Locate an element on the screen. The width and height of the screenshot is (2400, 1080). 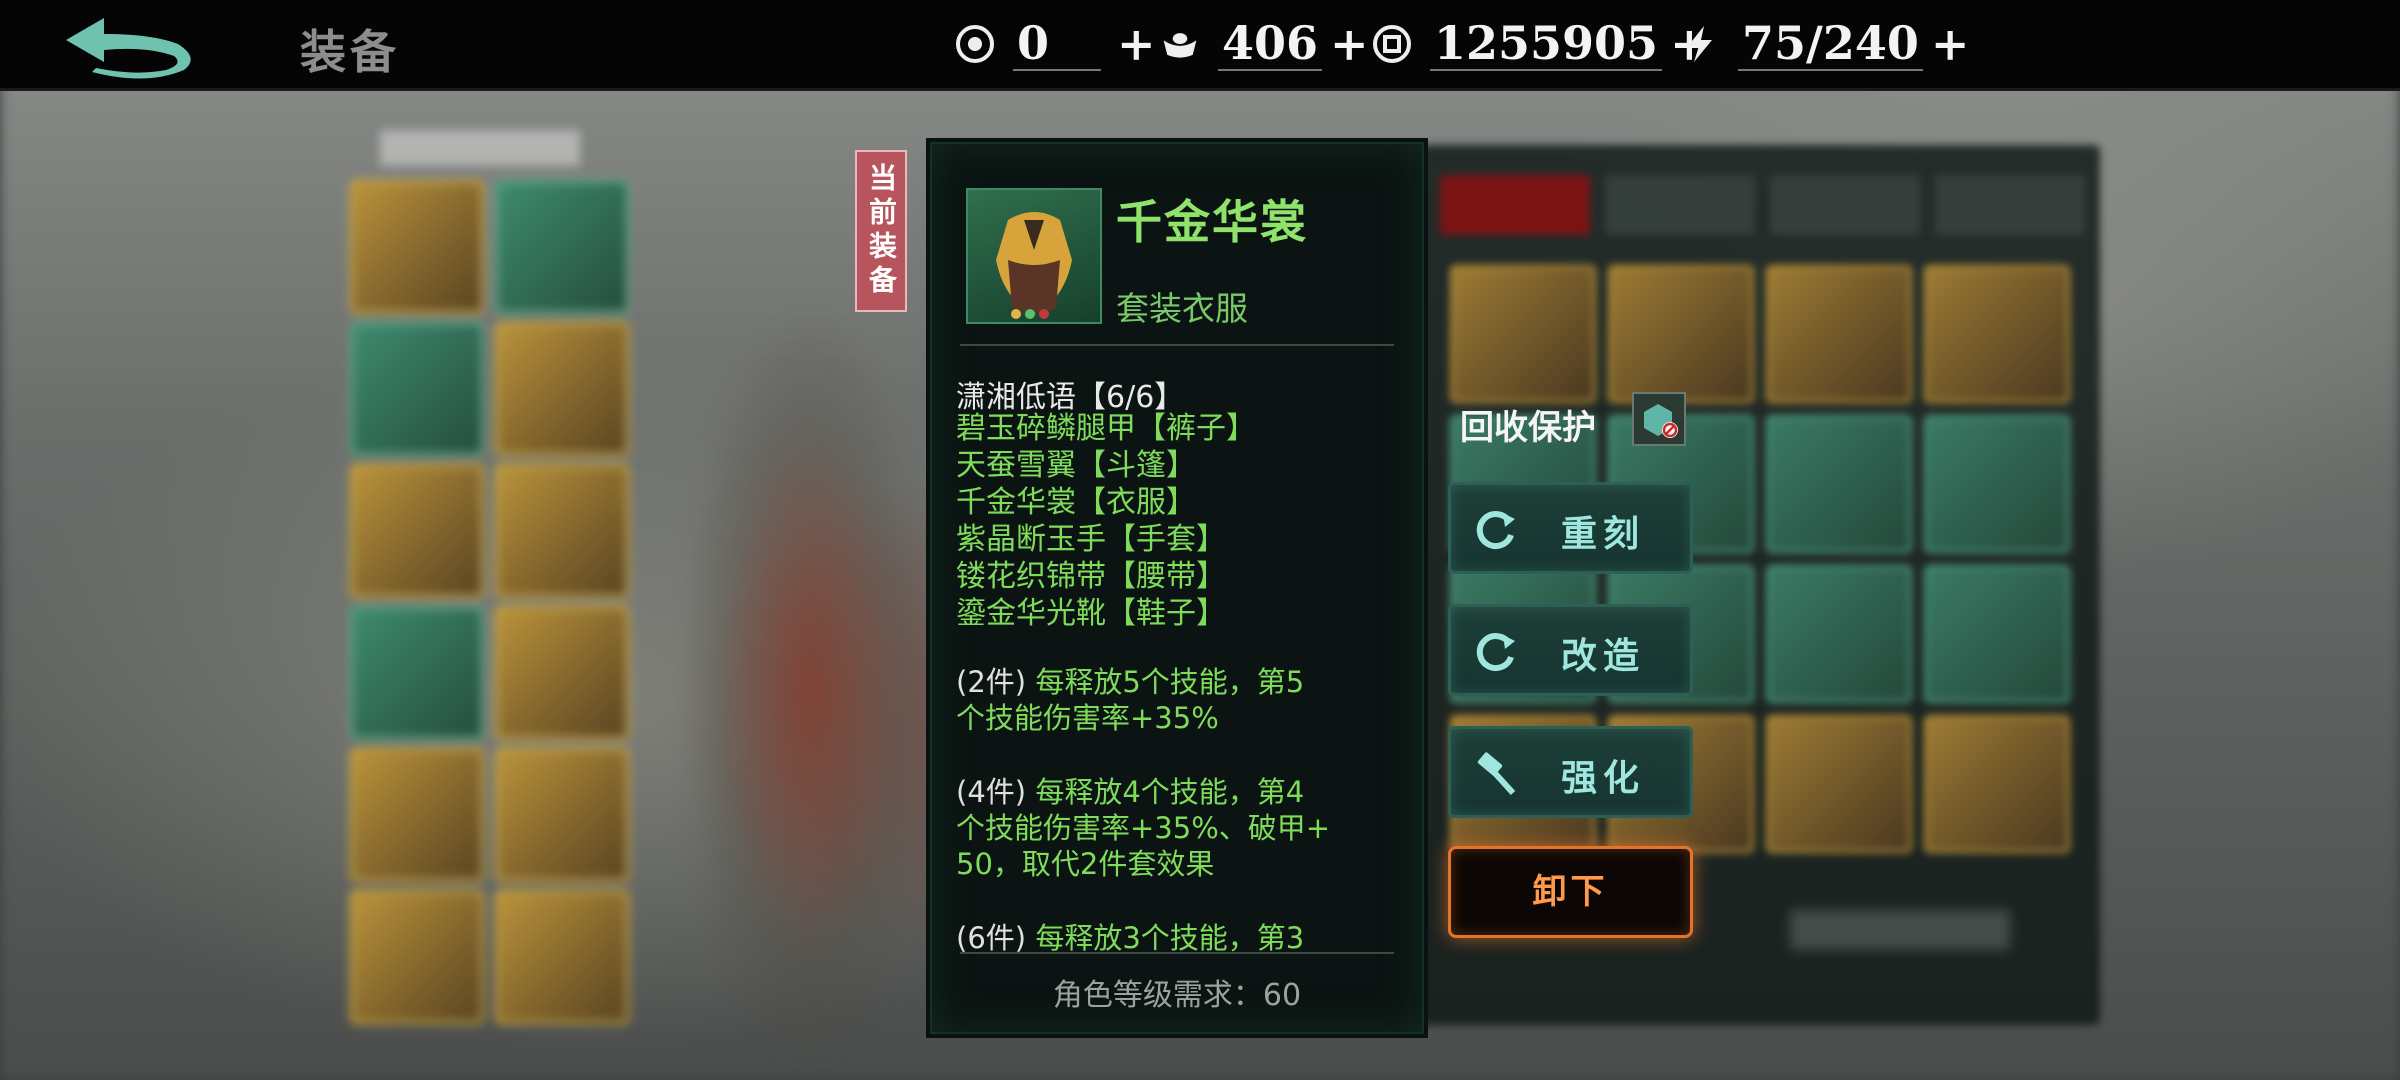
modify-button: 改造 is located at coordinates (1570, 650).